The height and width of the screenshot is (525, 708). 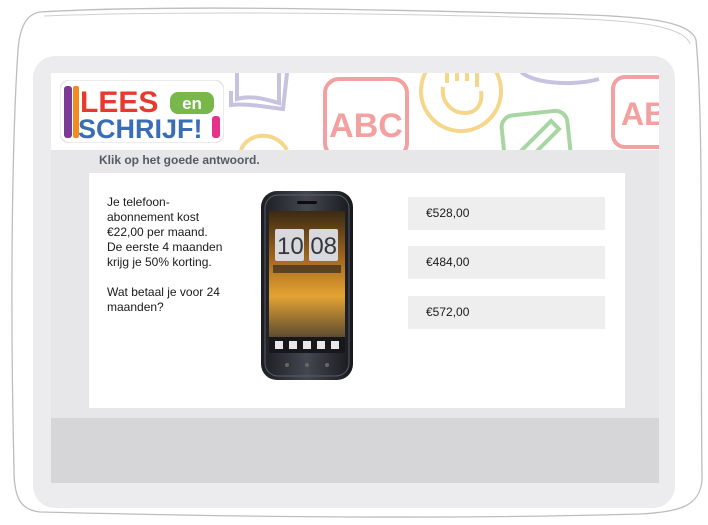 I want to click on smartphone-image: 10 08, so click(x=307, y=285).